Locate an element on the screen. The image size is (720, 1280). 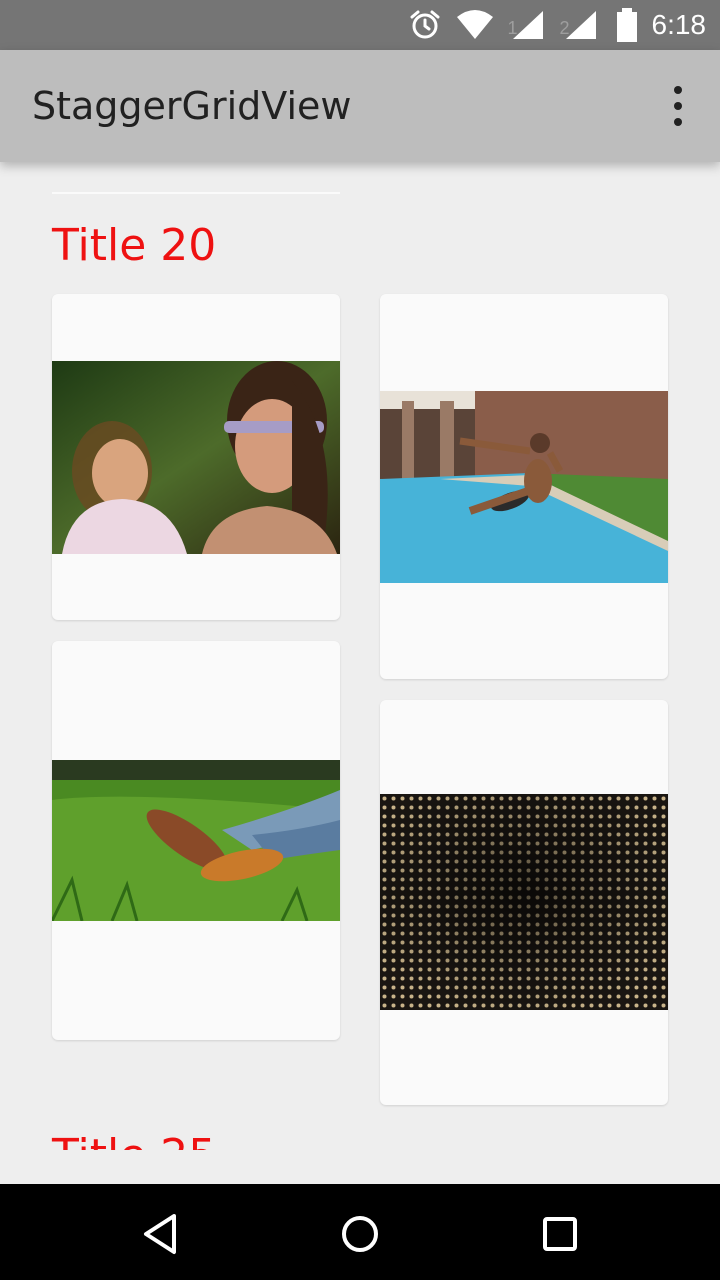
status-icons: 1 2 6:18 is located at coordinates (557, 25).